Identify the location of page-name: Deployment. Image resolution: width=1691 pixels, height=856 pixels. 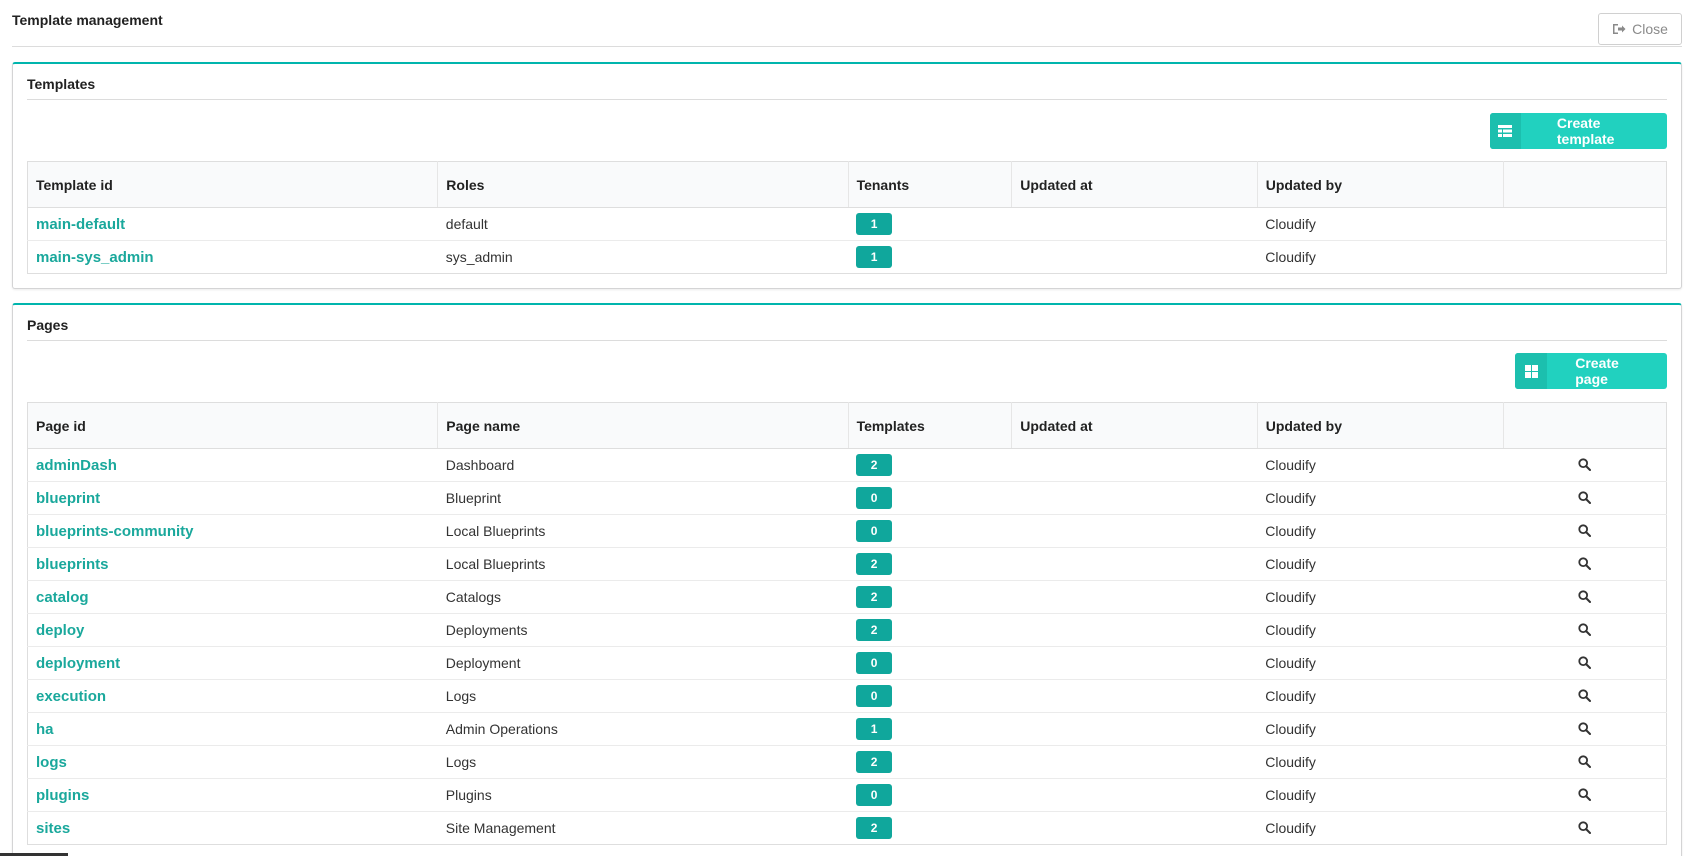
(643, 663).